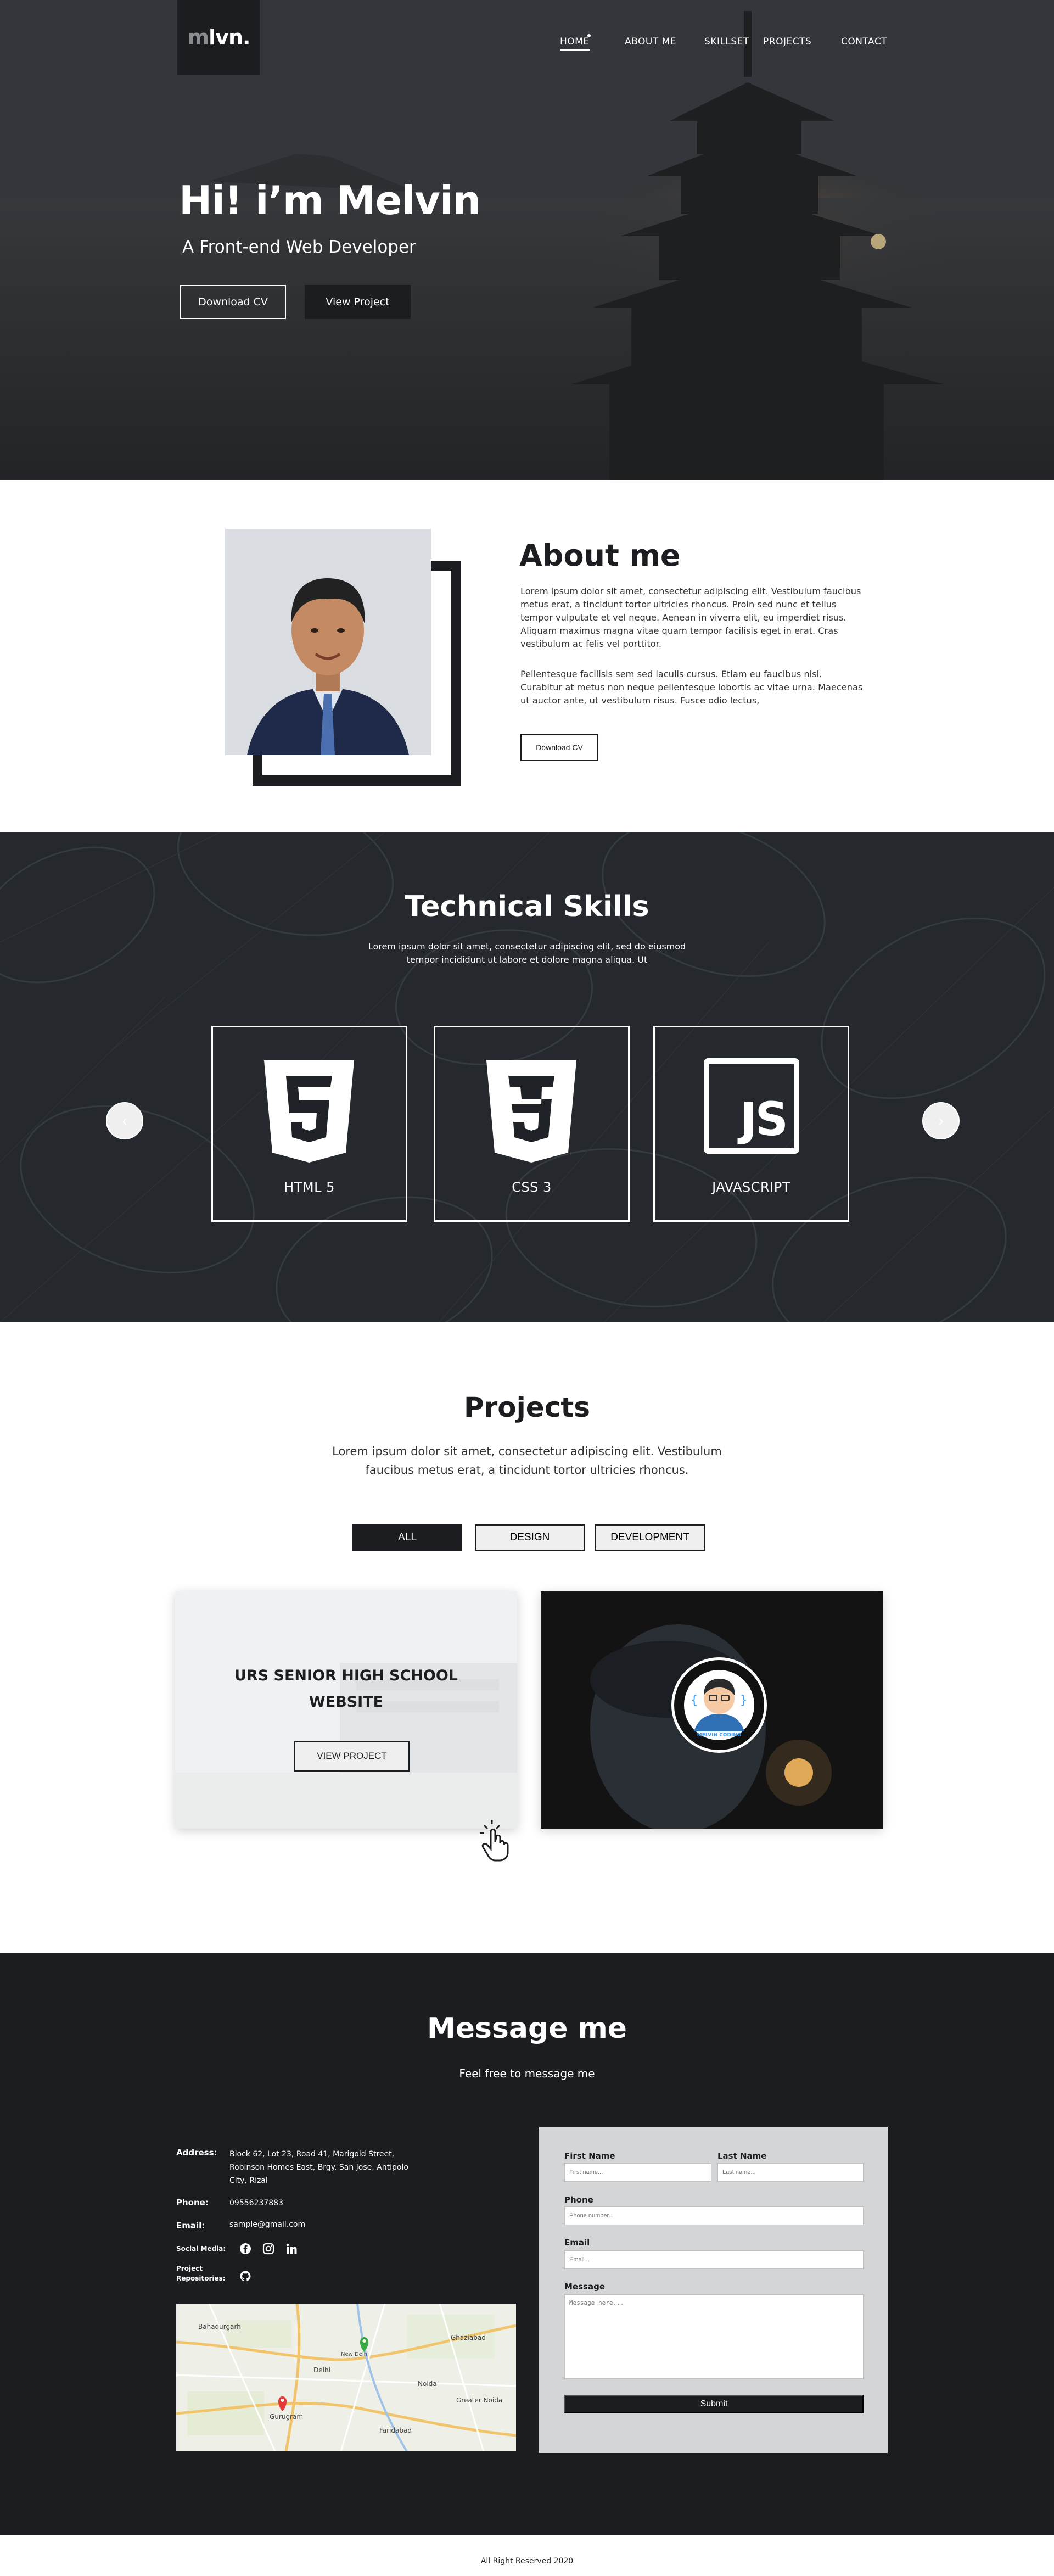  I want to click on chevron-right-icon: ›, so click(941, 1121).